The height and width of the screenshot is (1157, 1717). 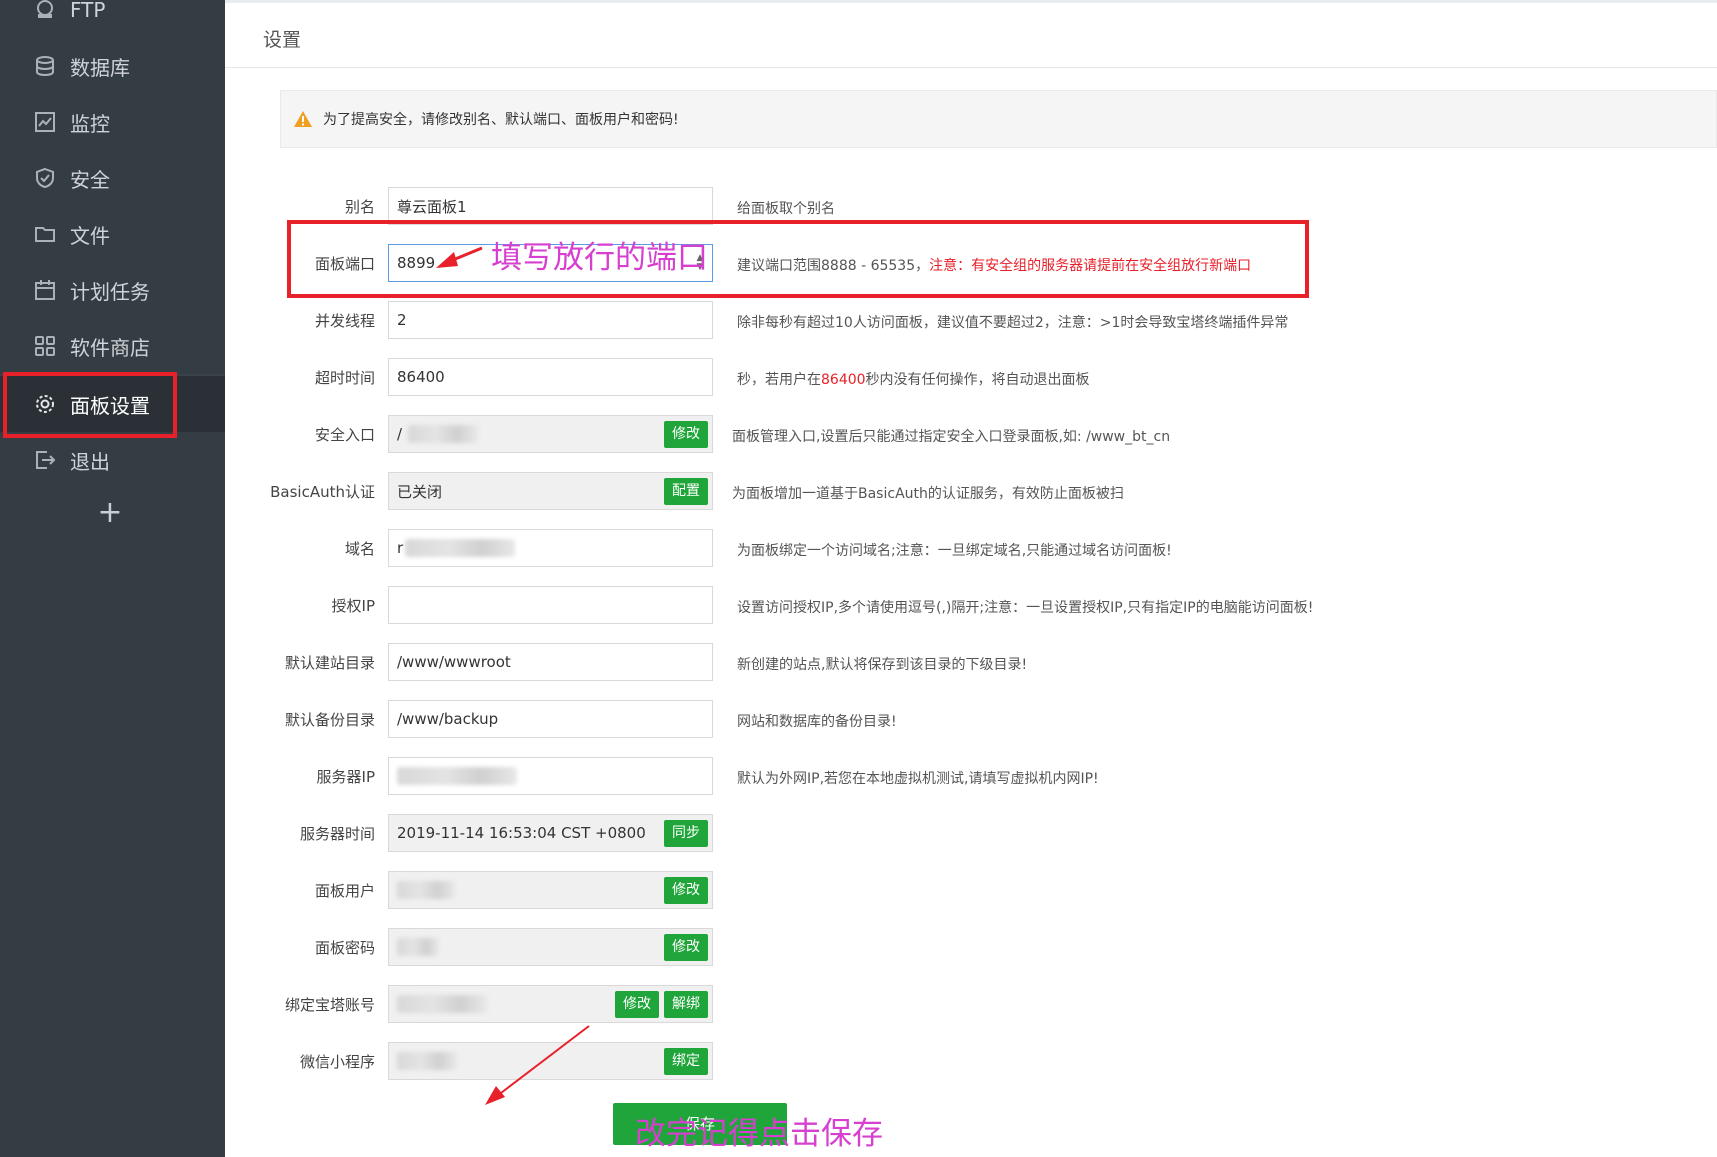 I want to click on servertime-label: 服务器时间, so click(x=337, y=834).